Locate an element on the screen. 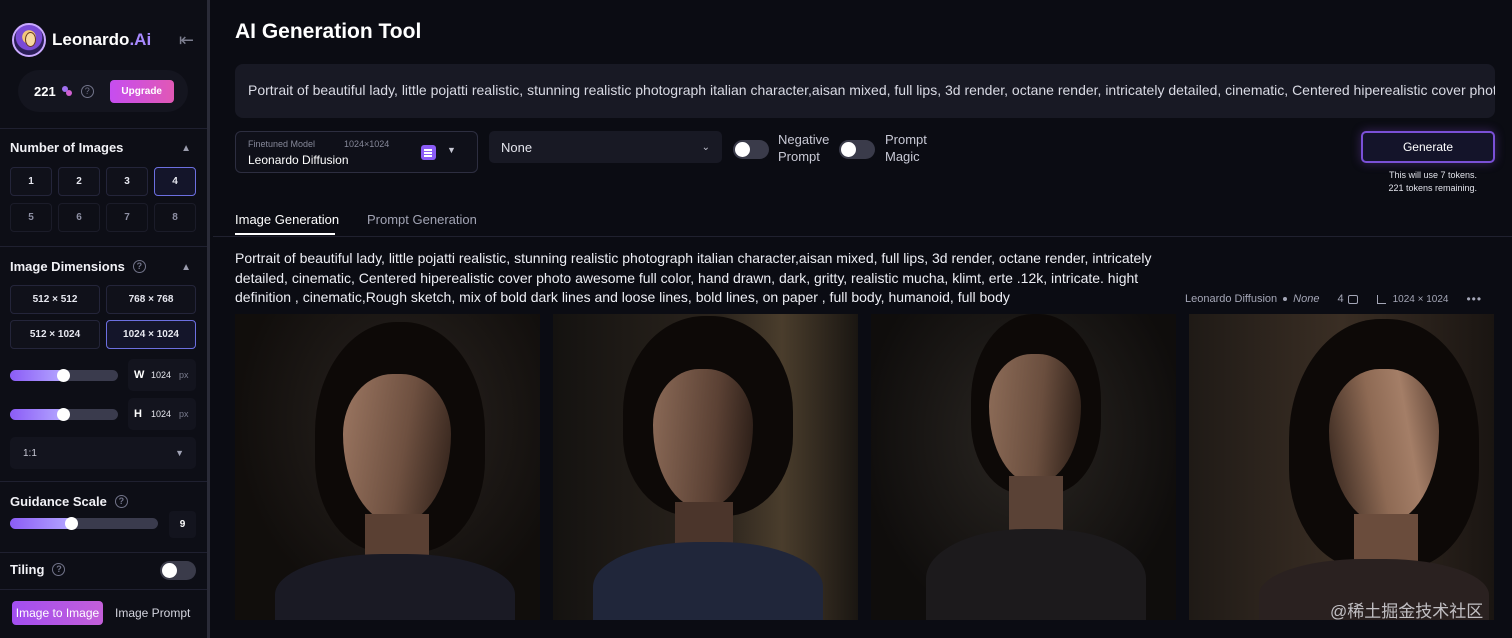 Image resolution: width=1512 pixels, height=638 pixels. width-input: W 1024 px is located at coordinates (162, 375).